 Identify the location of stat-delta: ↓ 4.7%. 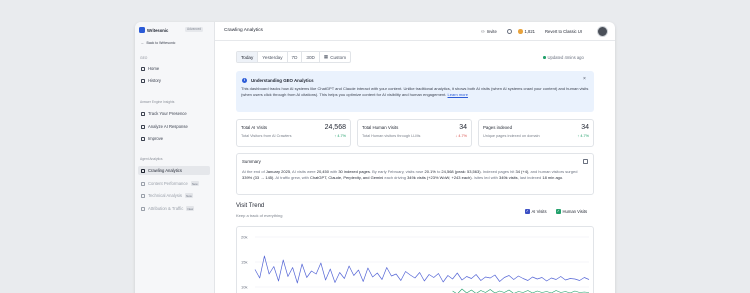
(461, 136).